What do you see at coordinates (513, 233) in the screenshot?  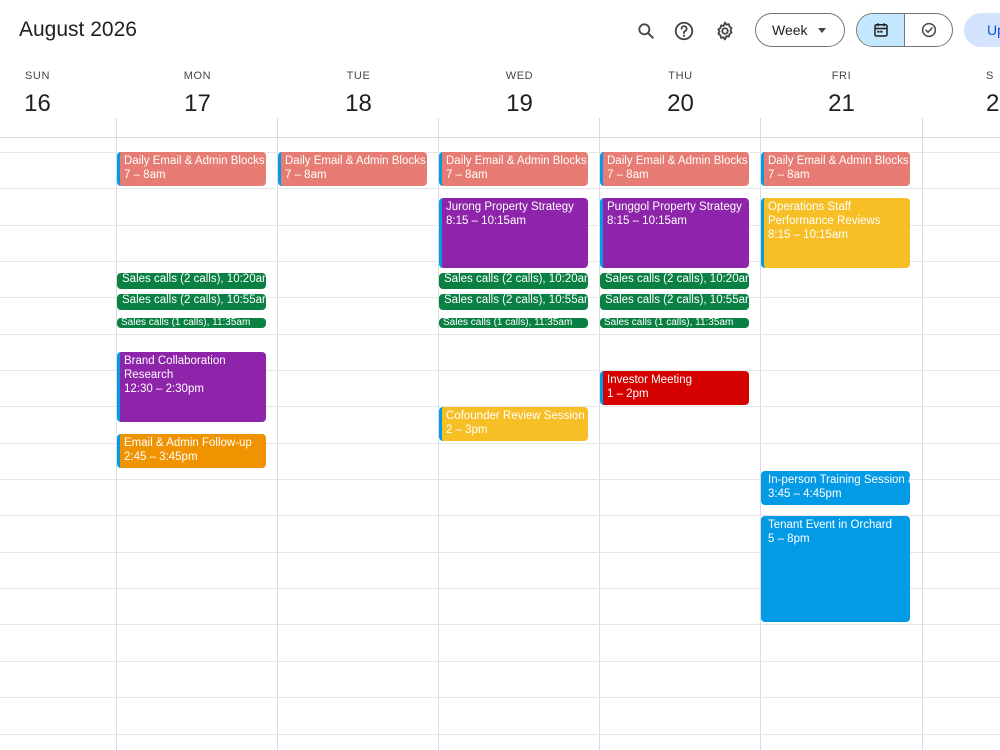 I see `event-jurong-property-strategy: Jurong Property Strategy 8:15 – 10:15am` at bounding box center [513, 233].